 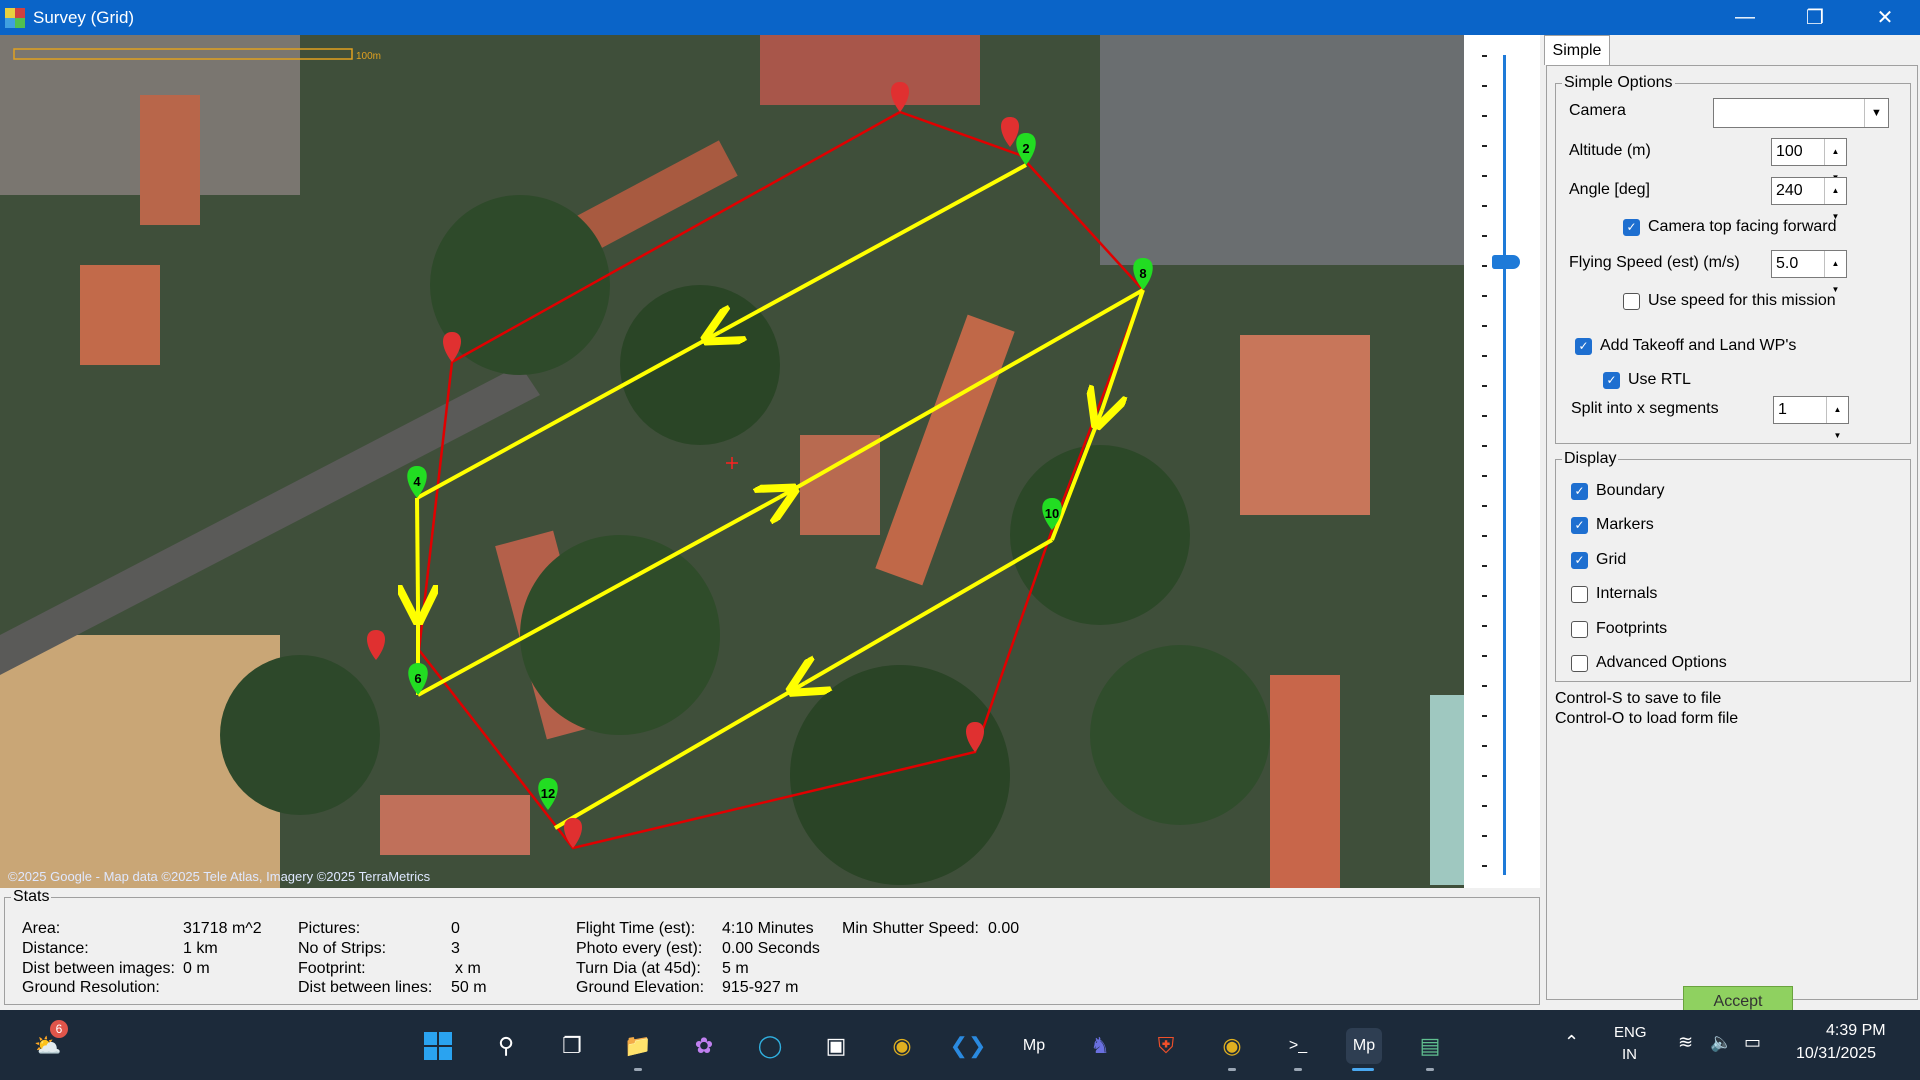 I want to click on chrome-profile-icon: ◉, so click(x=1232, y=1046).